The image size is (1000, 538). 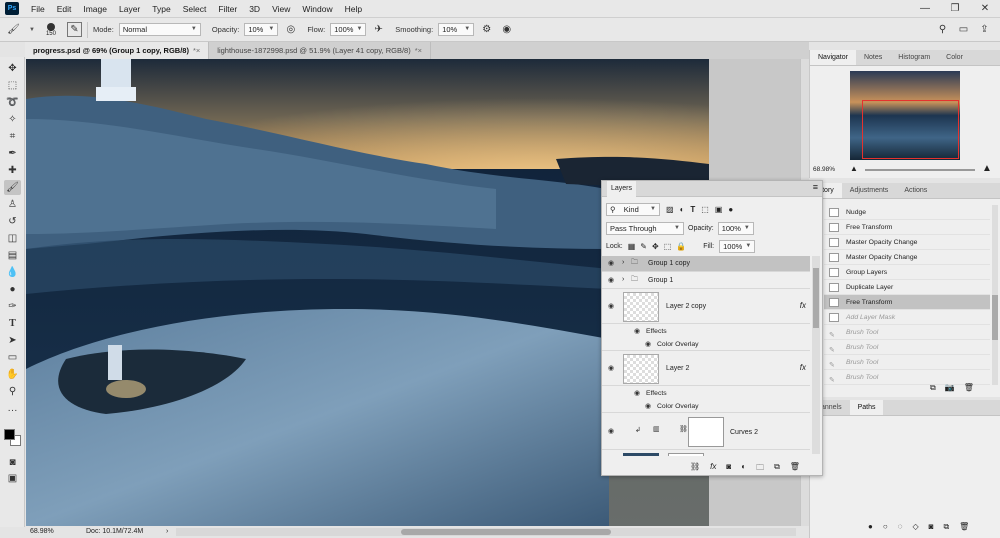 I want to click on tab-histogram: Histogram, so click(x=914, y=57).